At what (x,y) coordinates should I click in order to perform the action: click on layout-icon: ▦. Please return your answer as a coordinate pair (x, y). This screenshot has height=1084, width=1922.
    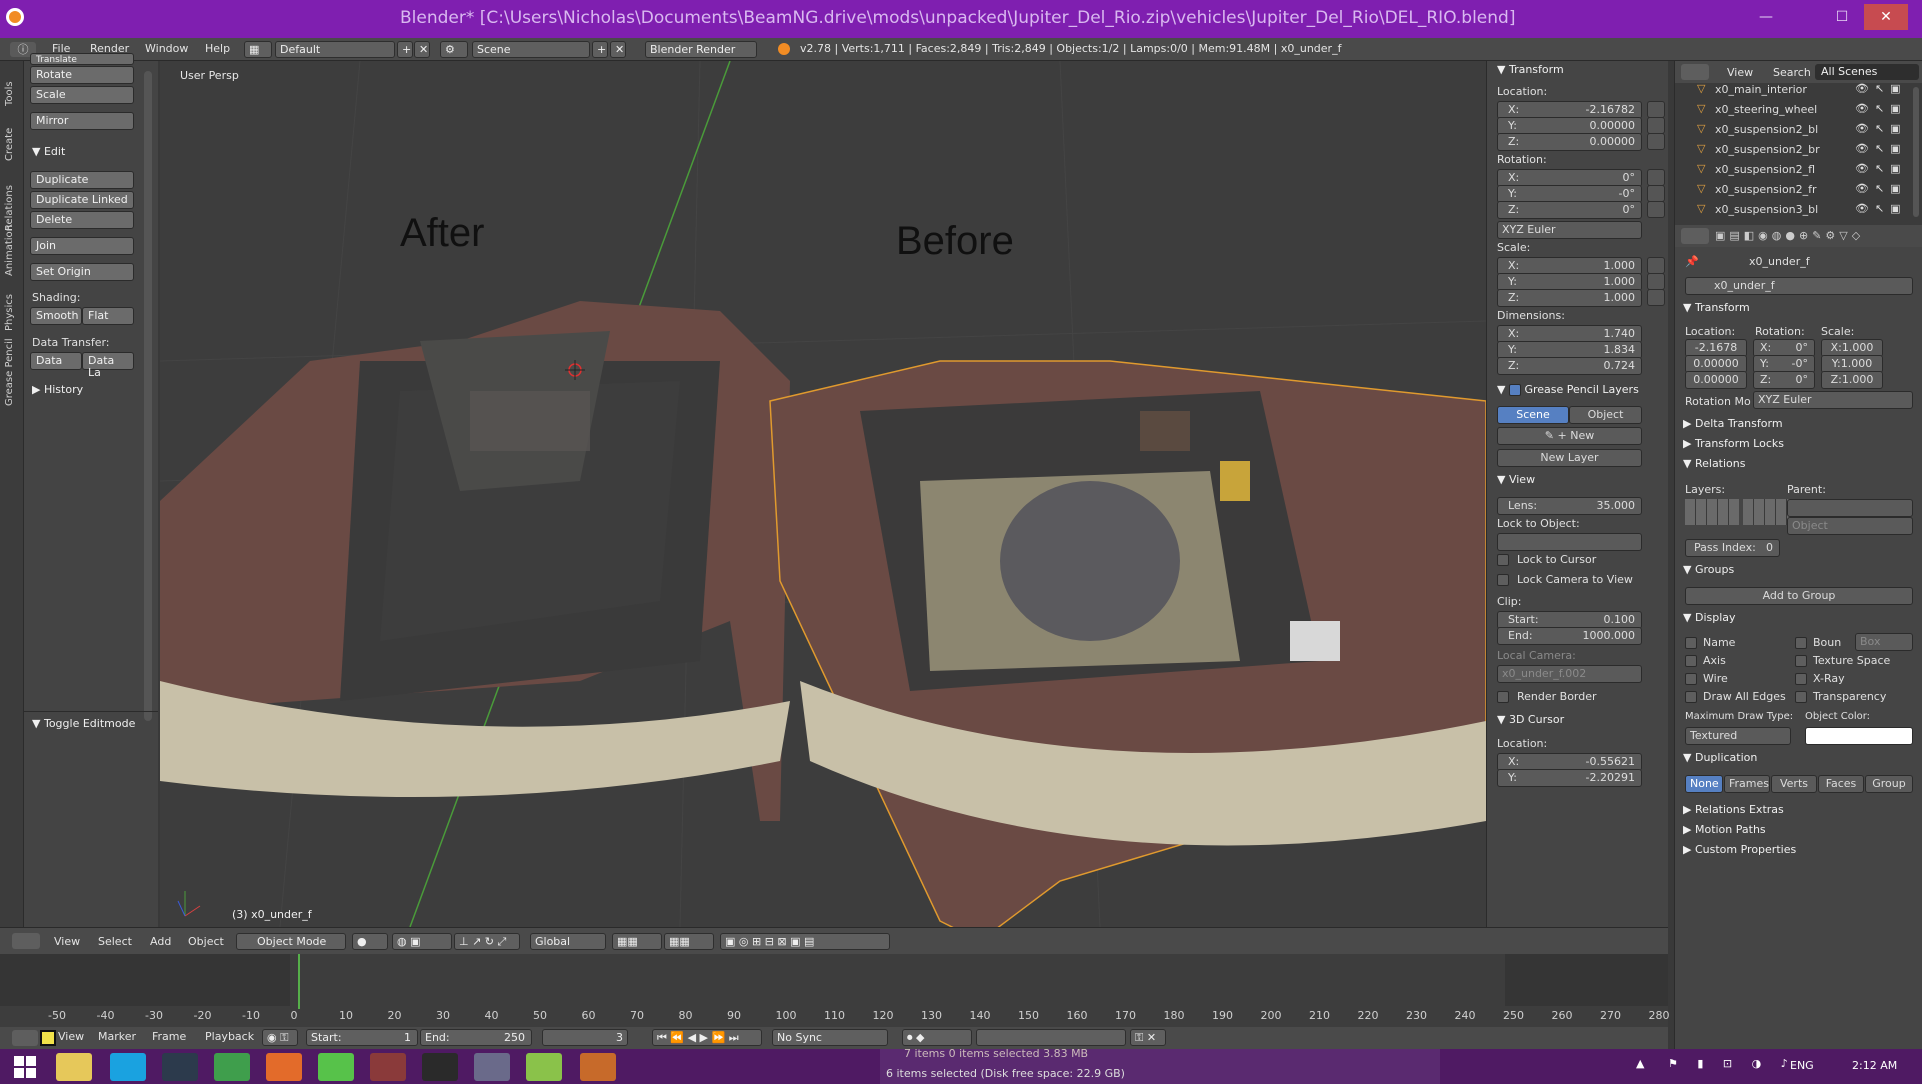
    Looking at the image, I should click on (258, 49).